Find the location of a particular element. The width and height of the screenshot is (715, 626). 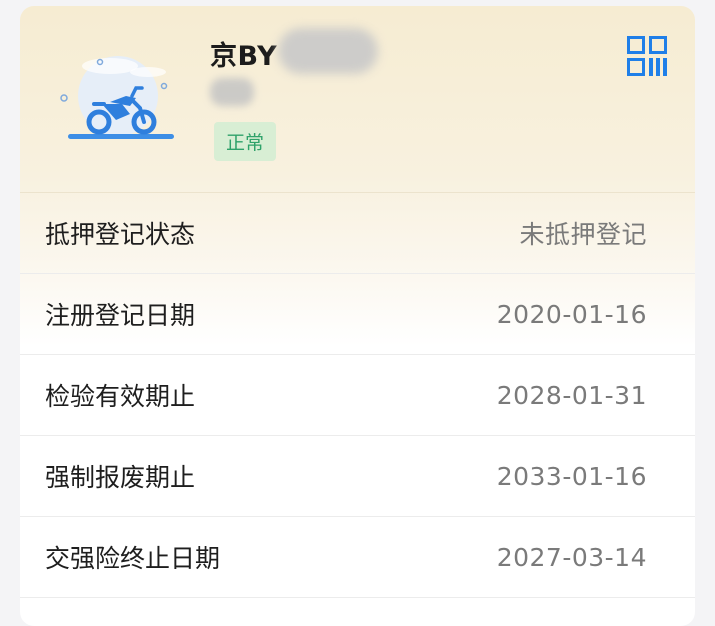

qr-code-icon is located at coordinates (647, 56).